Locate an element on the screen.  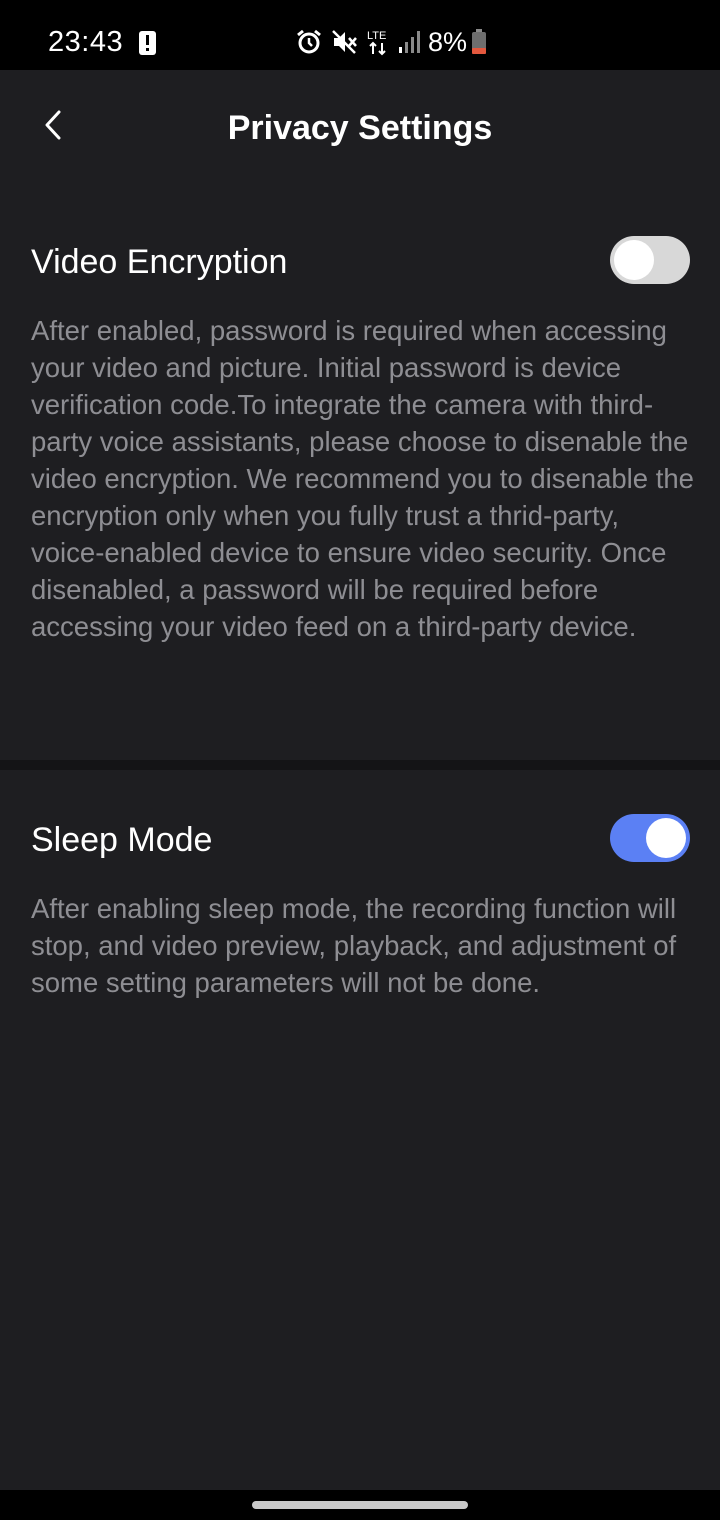
battery-percent: 8% is located at coordinates (448, 42).